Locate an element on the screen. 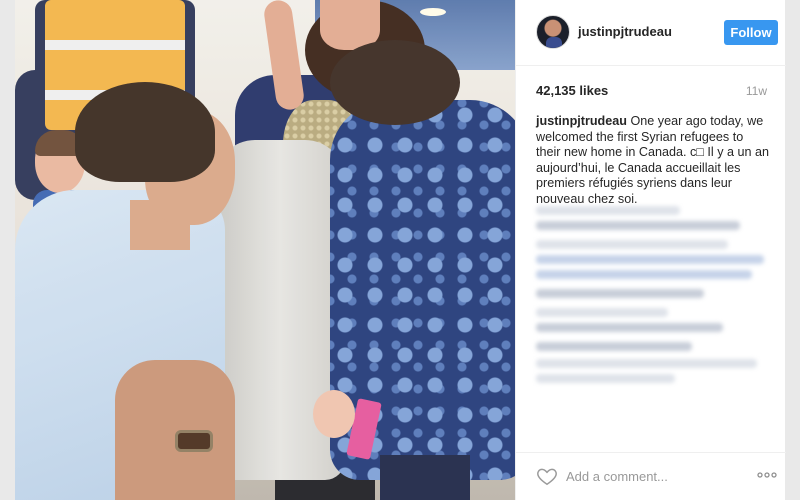 The height and width of the screenshot is (500, 800). add-comment-input is located at coordinates (651, 476).